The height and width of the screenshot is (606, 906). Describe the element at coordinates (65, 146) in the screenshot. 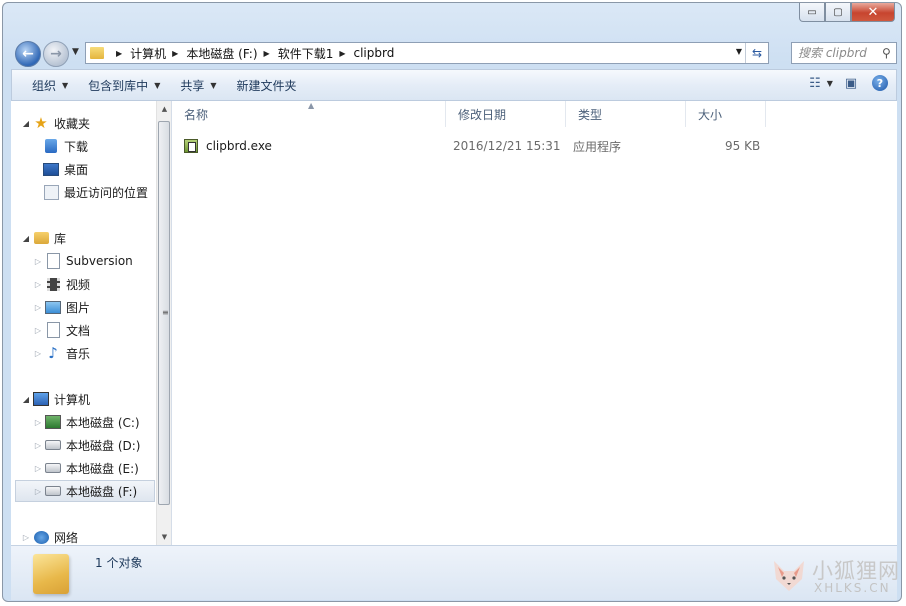

I see `tree-item-downloads: 下载` at that location.